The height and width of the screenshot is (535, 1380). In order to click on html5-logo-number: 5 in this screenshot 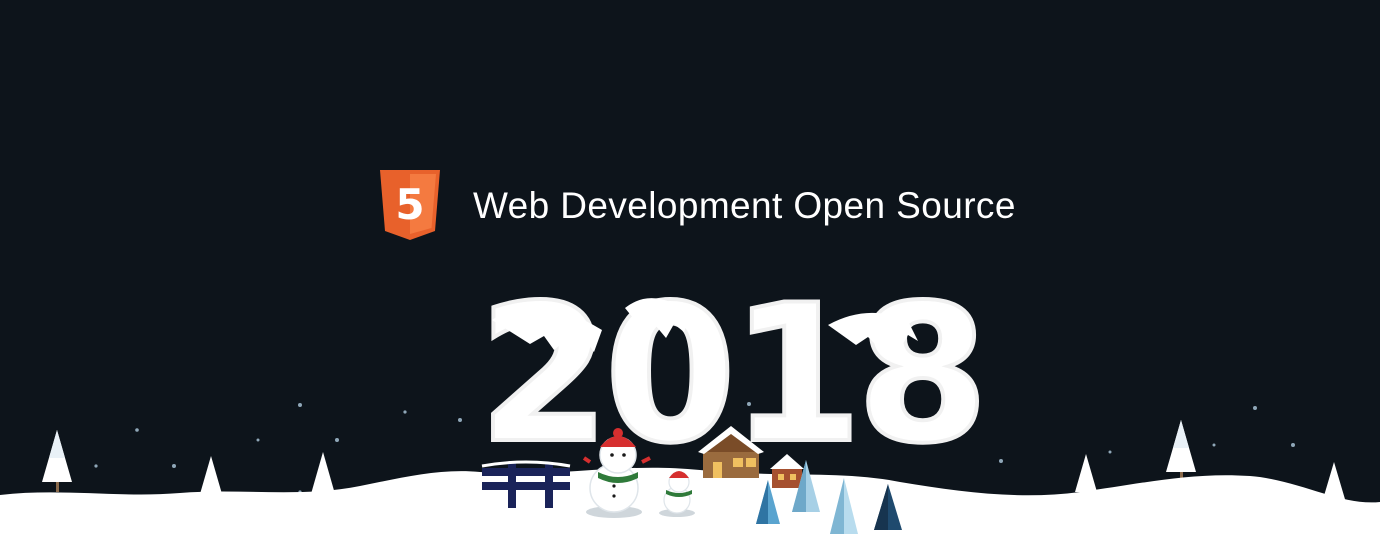, I will do `click(409, 204)`.